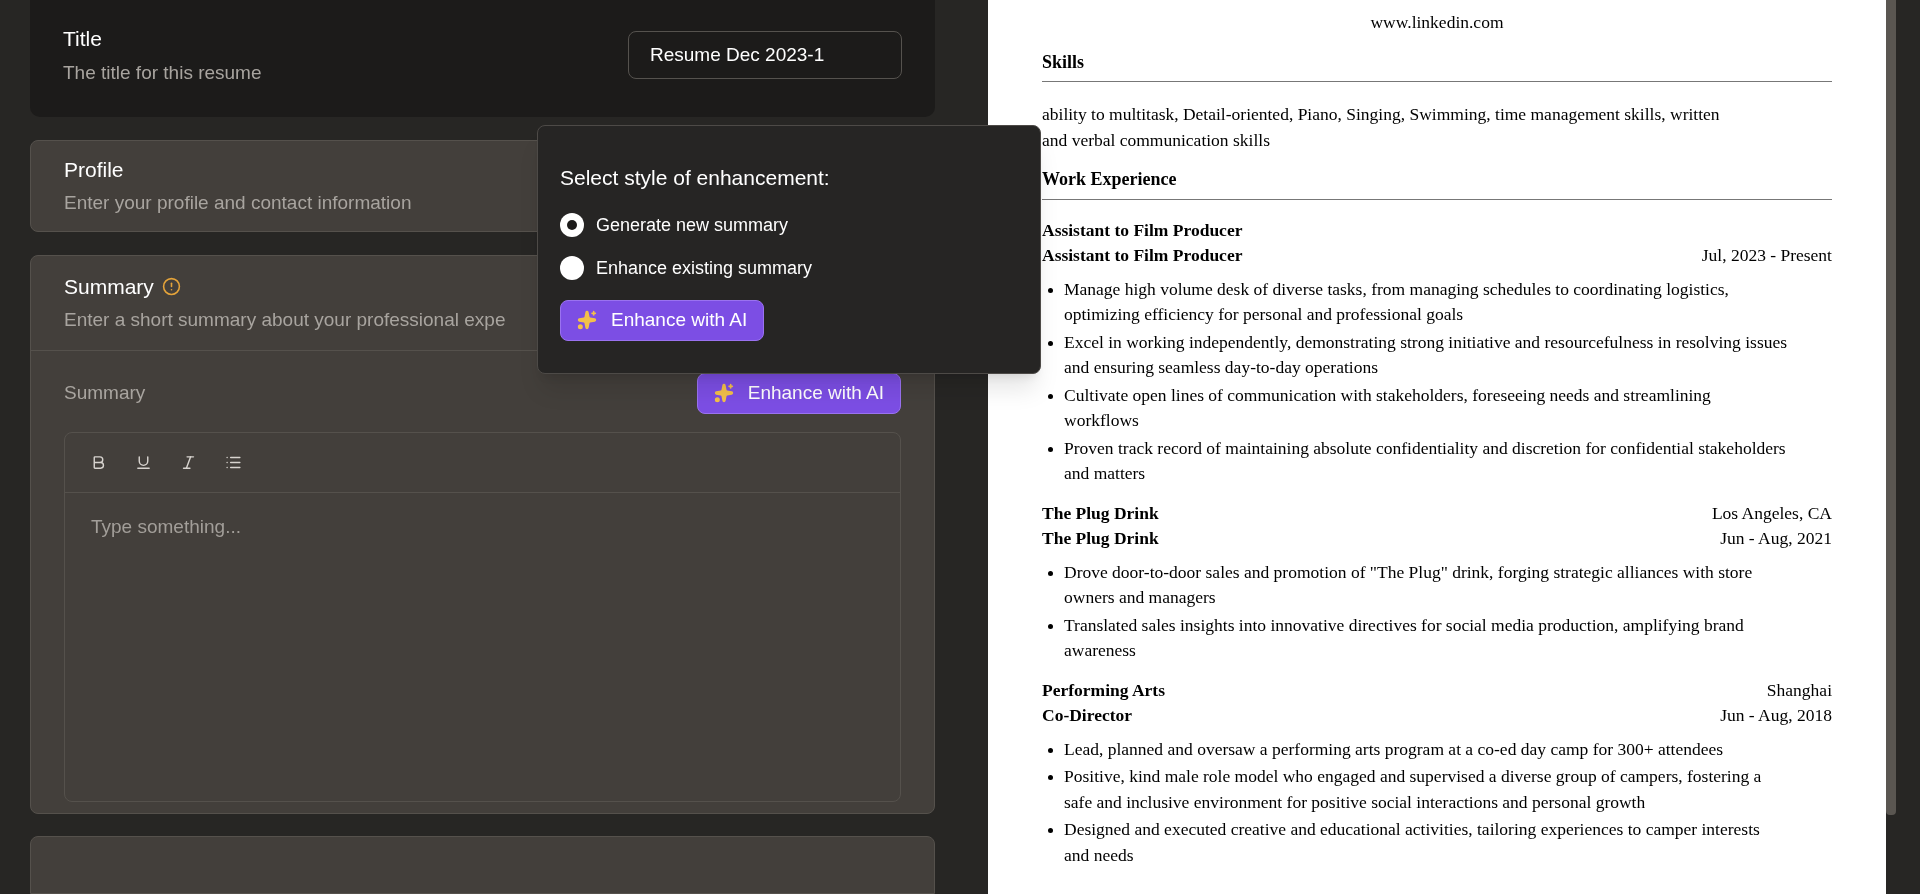 Image resolution: width=1920 pixels, height=894 pixels. What do you see at coordinates (1425, 460) in the screenshot?
I see `bullet-text: Proven track record of maintaining absolute confidentiality and discretion for confidential stakeholders and matters` at bounding box center [1425, 460].